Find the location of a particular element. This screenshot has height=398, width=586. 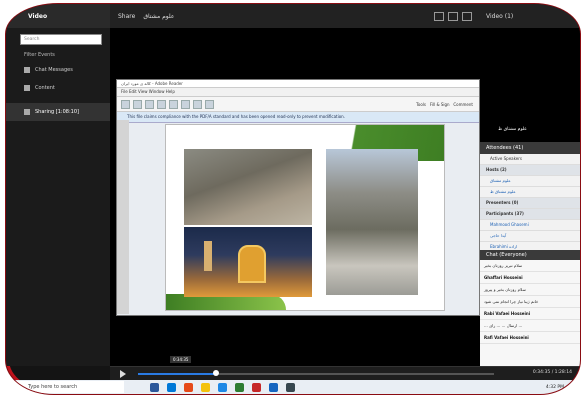

video-title: Video is located at coordinates (494, 16).